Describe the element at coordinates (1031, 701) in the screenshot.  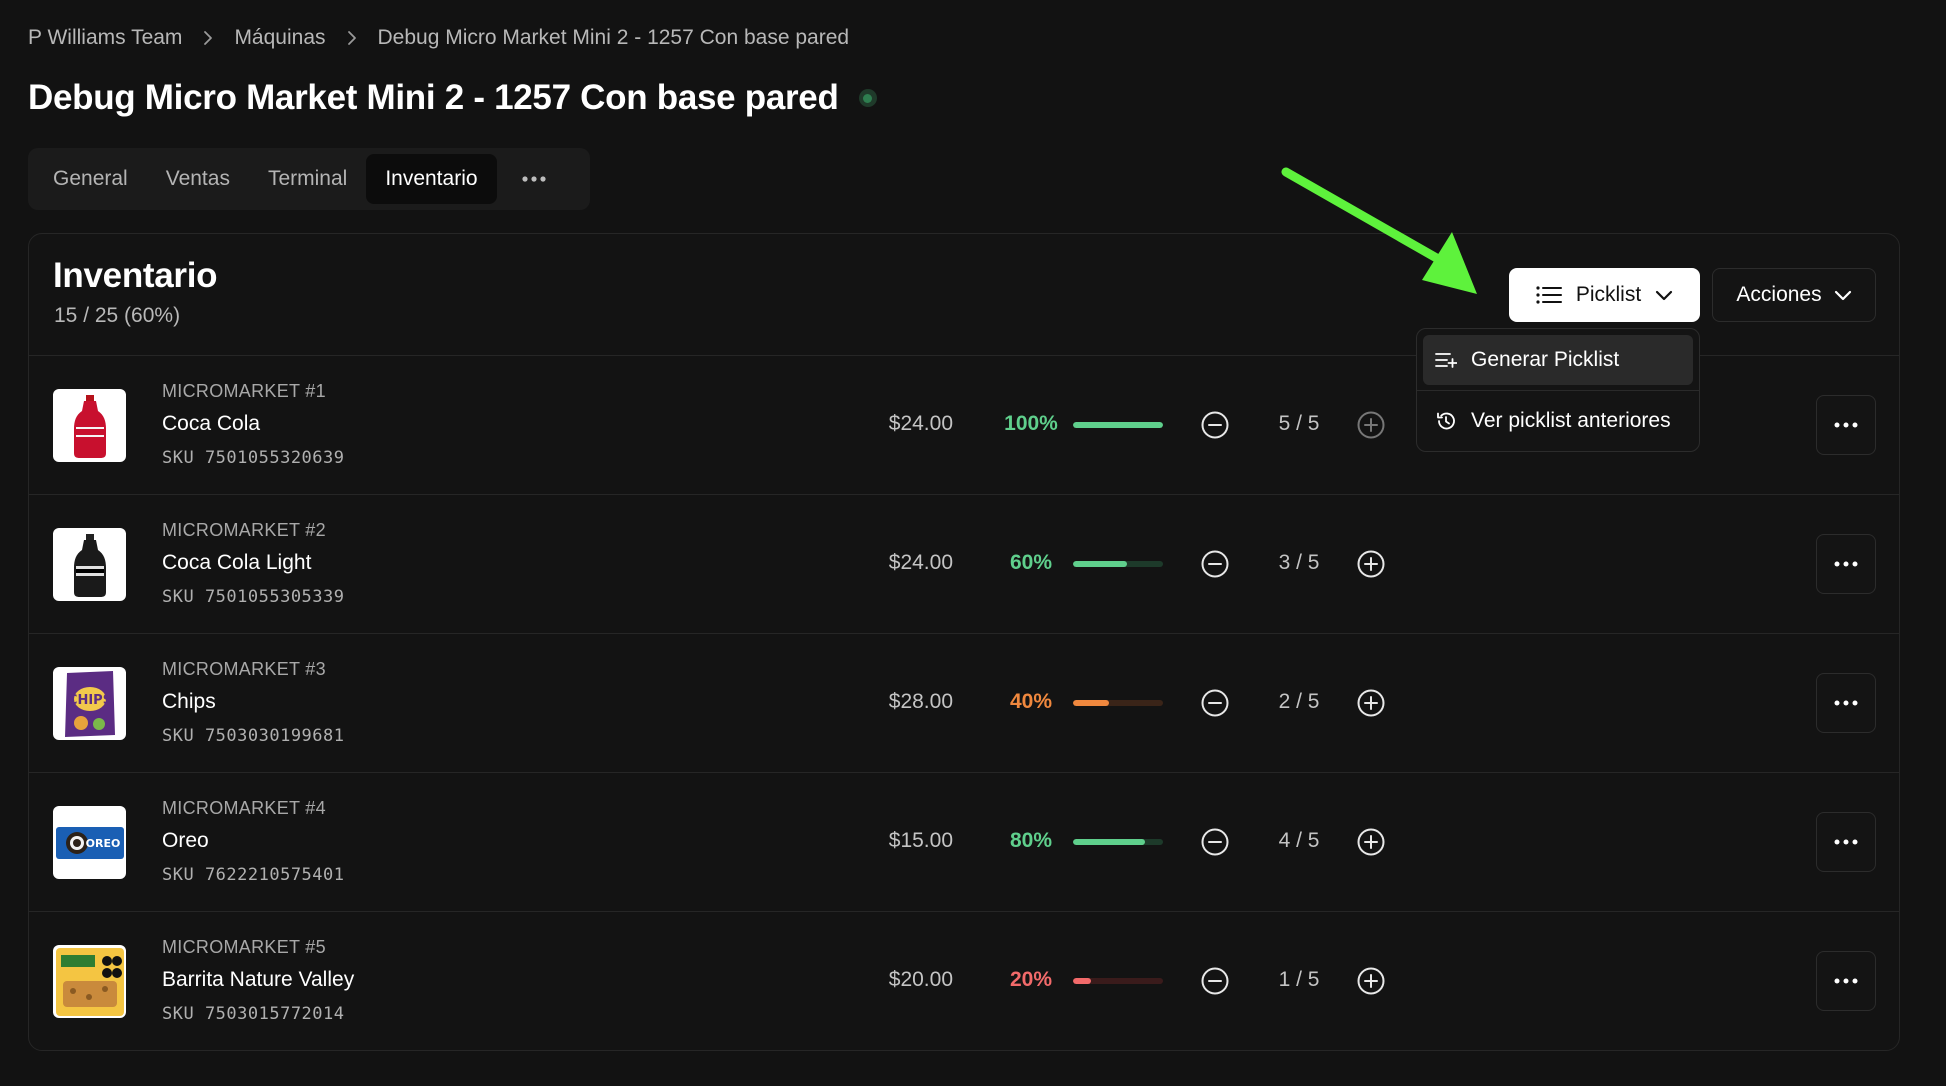
I see `stock-percent: 40%` at that location.